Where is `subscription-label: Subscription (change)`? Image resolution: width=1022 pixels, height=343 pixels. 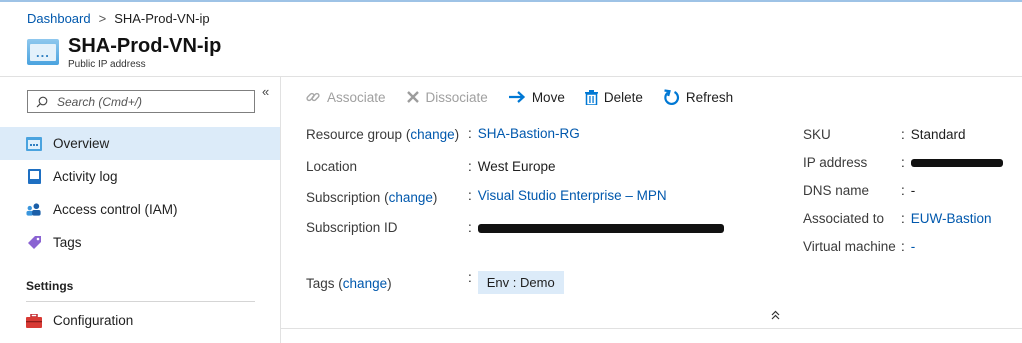
subscription-label: Subscription (change) is located at coordinates (371, 197).